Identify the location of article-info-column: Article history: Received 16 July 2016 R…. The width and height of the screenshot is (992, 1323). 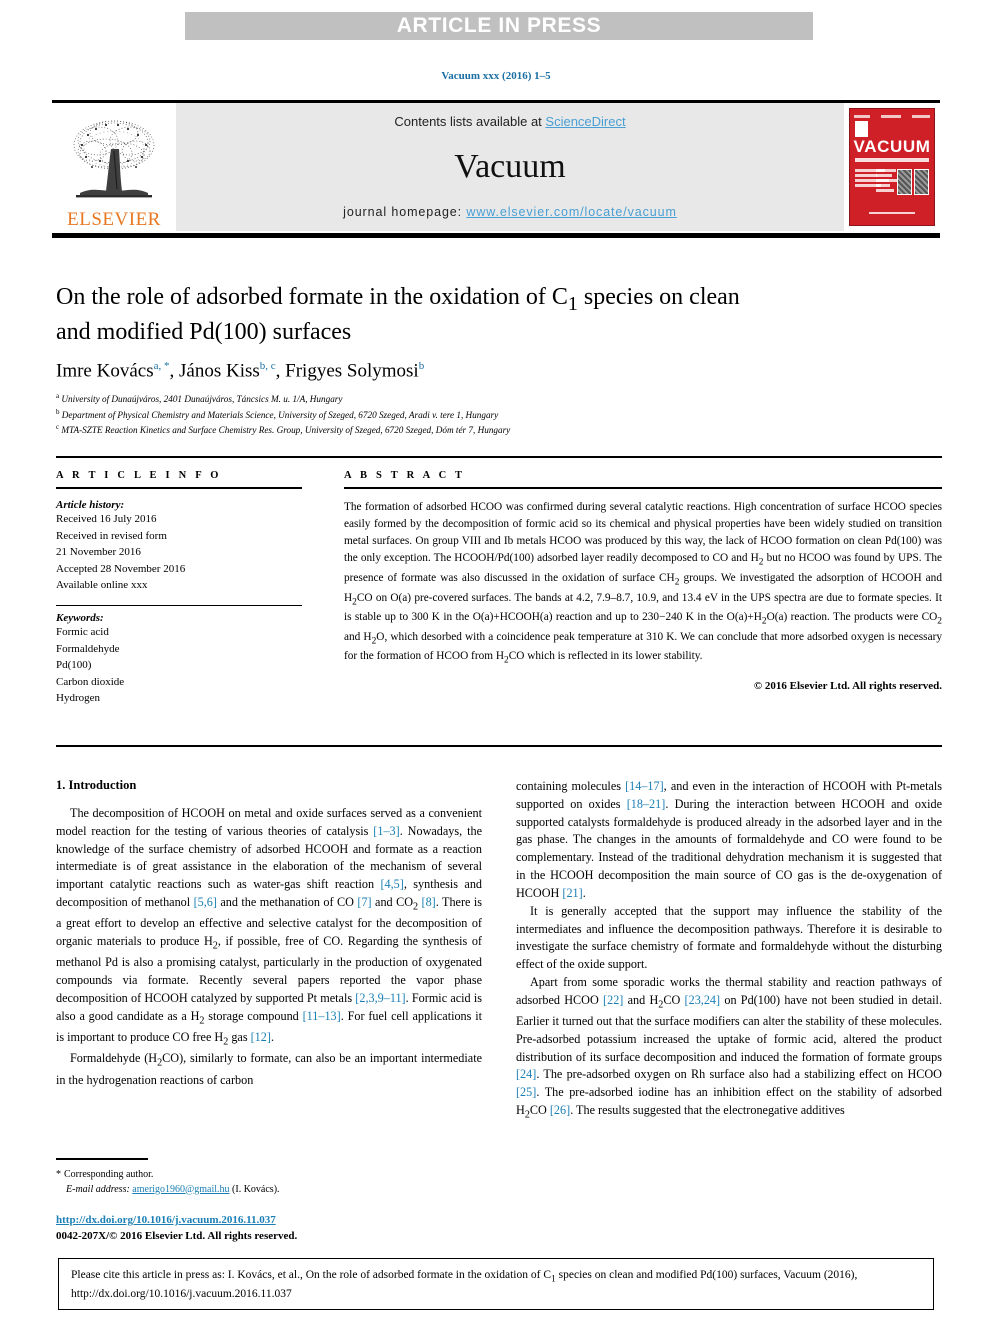
(179, 603).